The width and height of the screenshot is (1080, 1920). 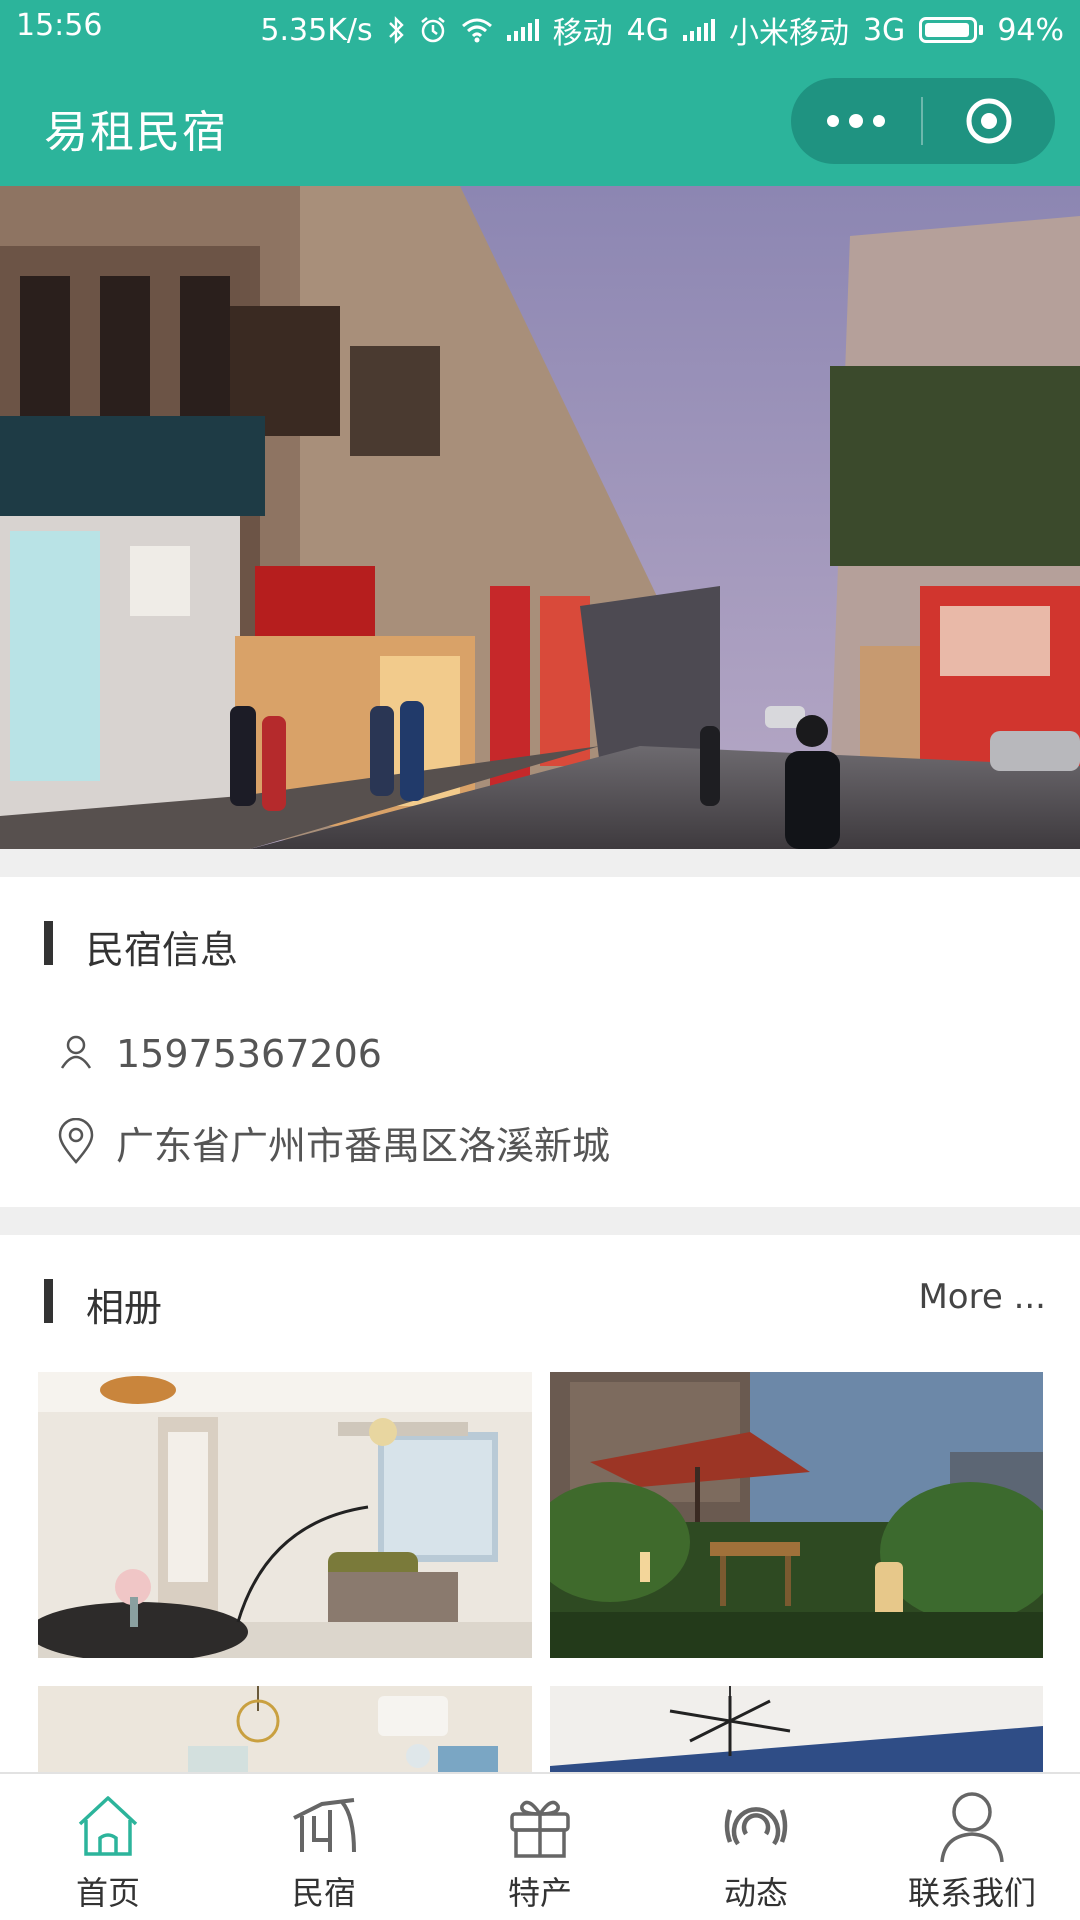 I want to click on address-text: 广东省广州市番禺区洛溪新城, so click(x=363, y=1142).